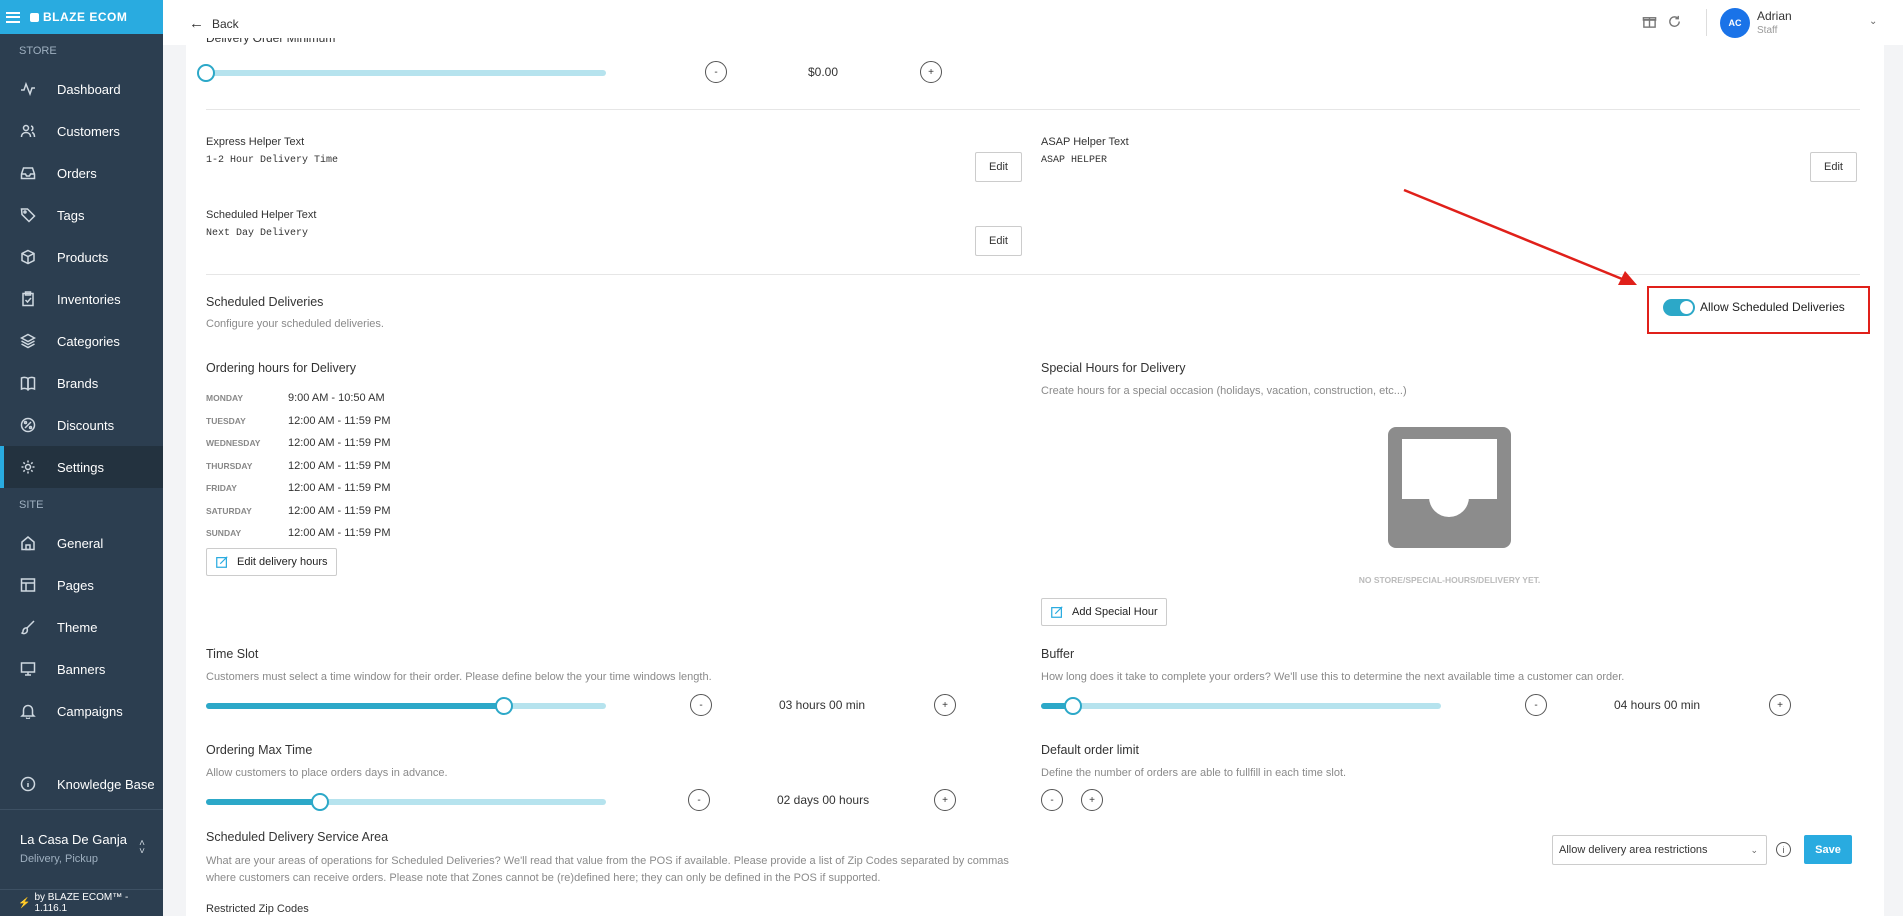  I want to click on sidebar-item-campaigns: Campaigns, so click(81, 711).